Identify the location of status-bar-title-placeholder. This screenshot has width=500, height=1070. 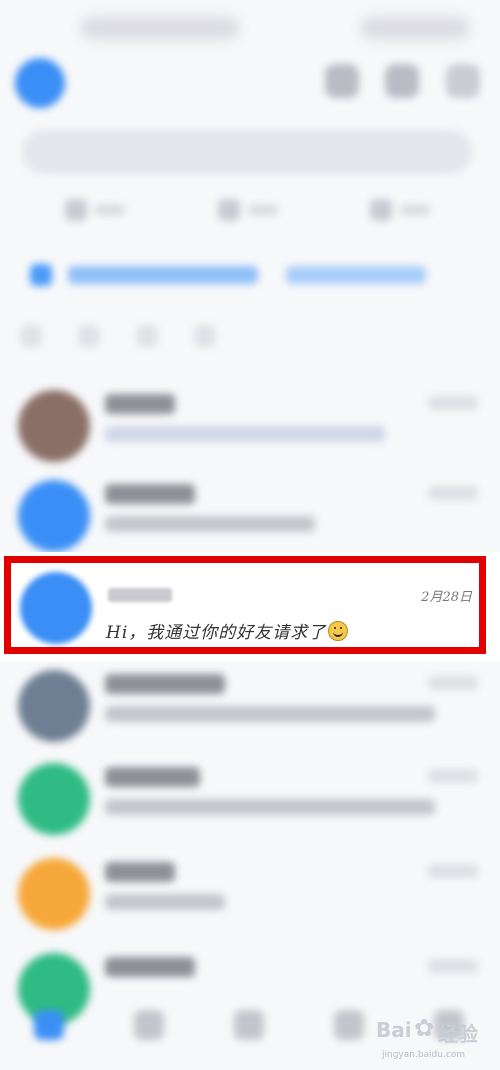
(160, 28).